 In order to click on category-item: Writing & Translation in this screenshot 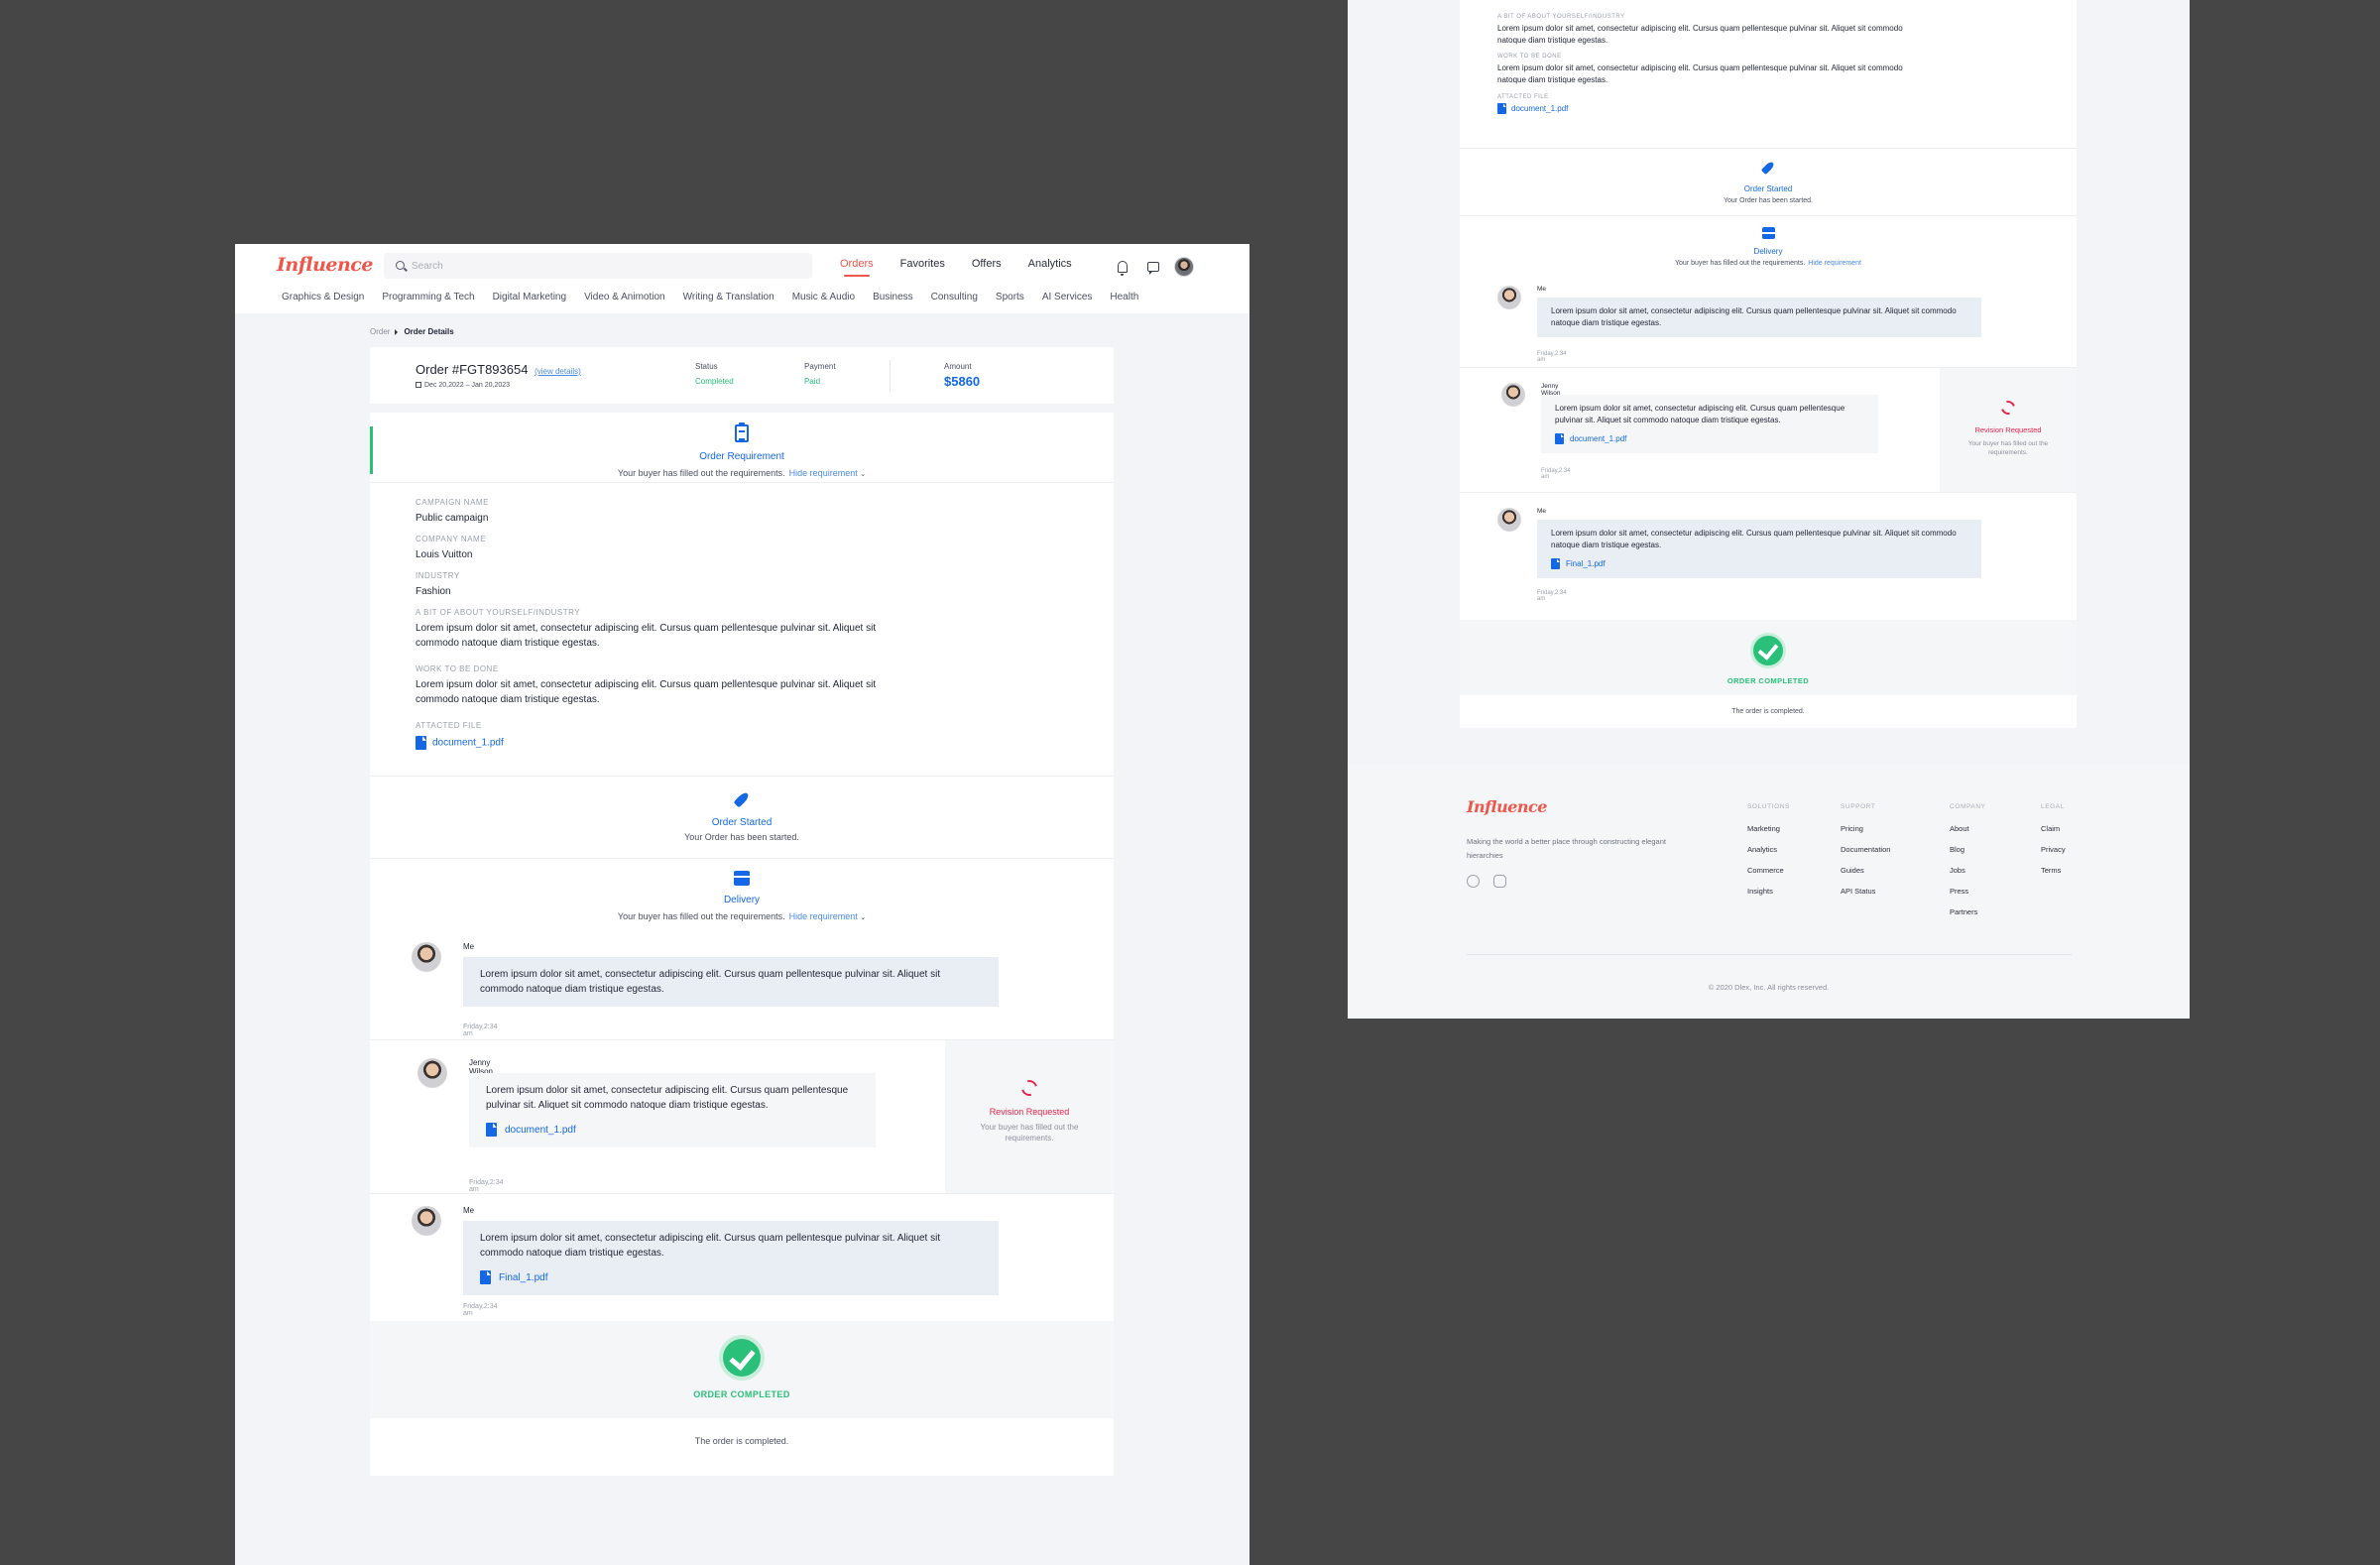, I will do `click(728, 297)`.